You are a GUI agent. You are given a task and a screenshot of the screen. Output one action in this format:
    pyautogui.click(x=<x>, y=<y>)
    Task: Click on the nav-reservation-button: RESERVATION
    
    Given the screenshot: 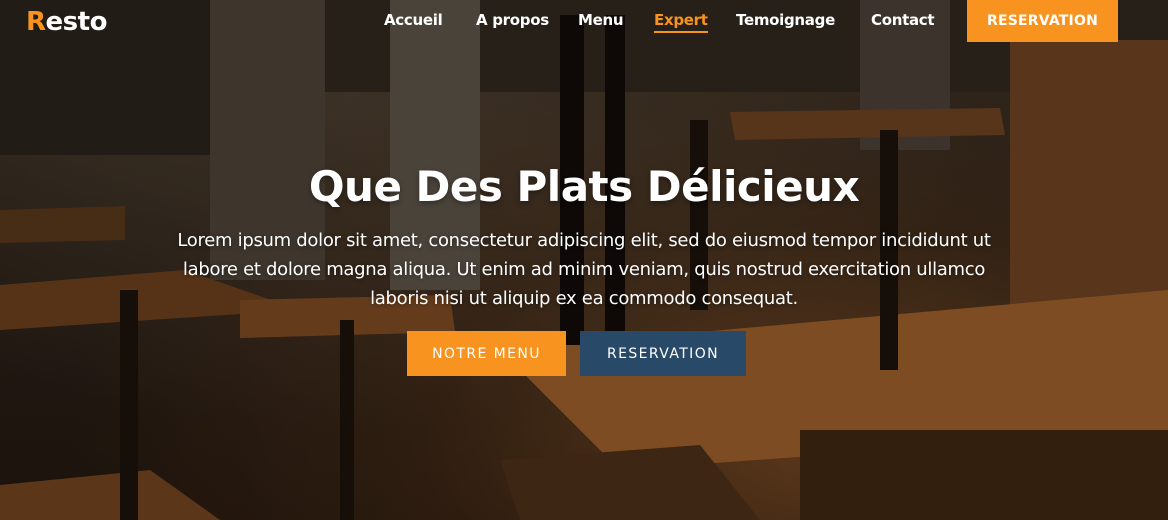 What is the action you would take?
    pyautogui.click(x=1042, y=21)
    